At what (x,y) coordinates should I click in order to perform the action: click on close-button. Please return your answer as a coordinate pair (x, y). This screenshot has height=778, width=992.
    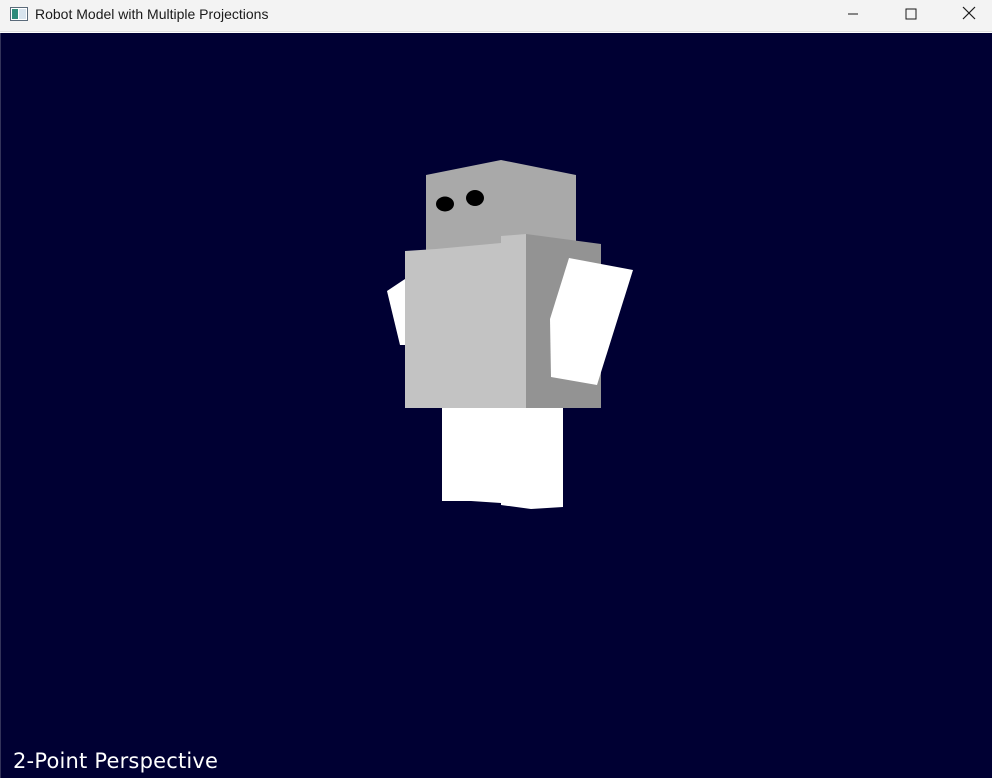
    Looking at the image, I should click on (969, 15).